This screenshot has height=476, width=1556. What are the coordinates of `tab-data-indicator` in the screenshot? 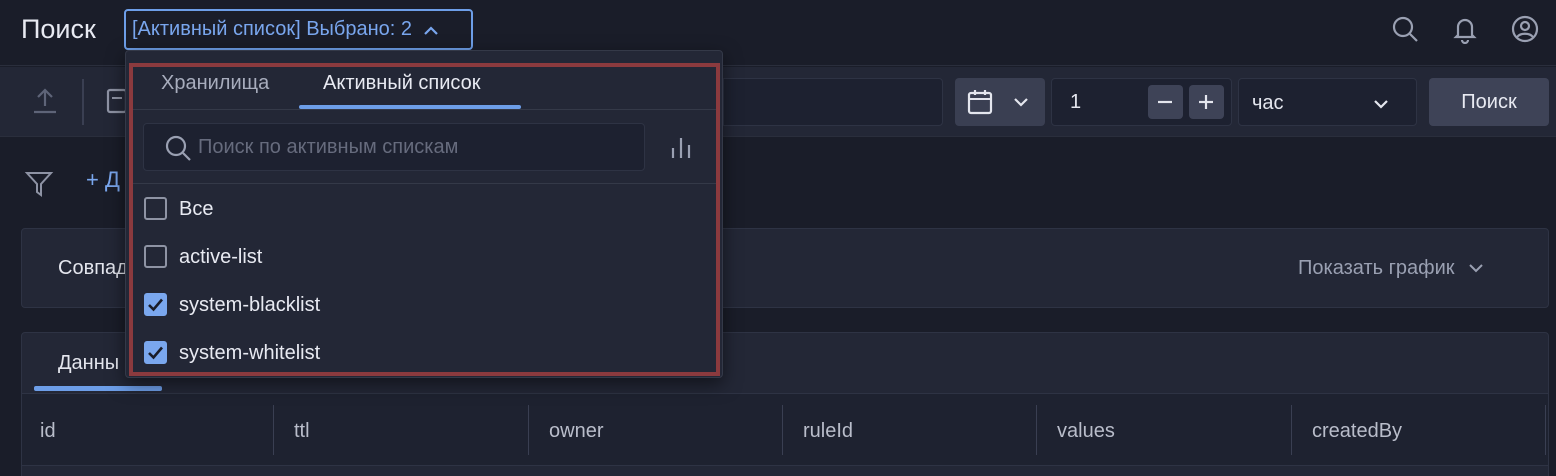 It's located at (98, 388).